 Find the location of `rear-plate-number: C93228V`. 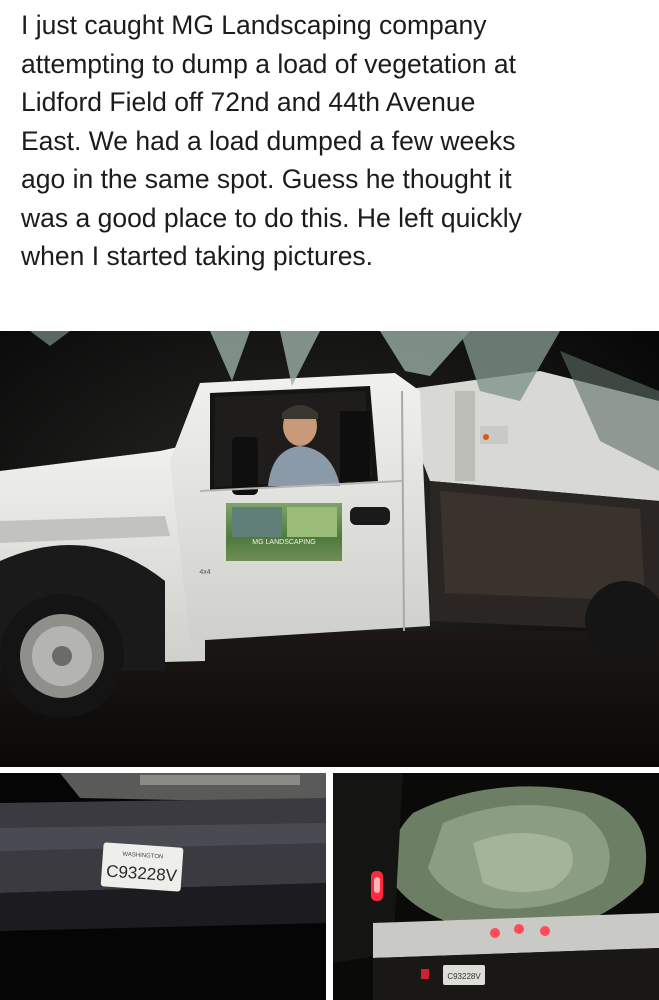

rear-plate-number: C93228V is located at coordinates (464, 976).